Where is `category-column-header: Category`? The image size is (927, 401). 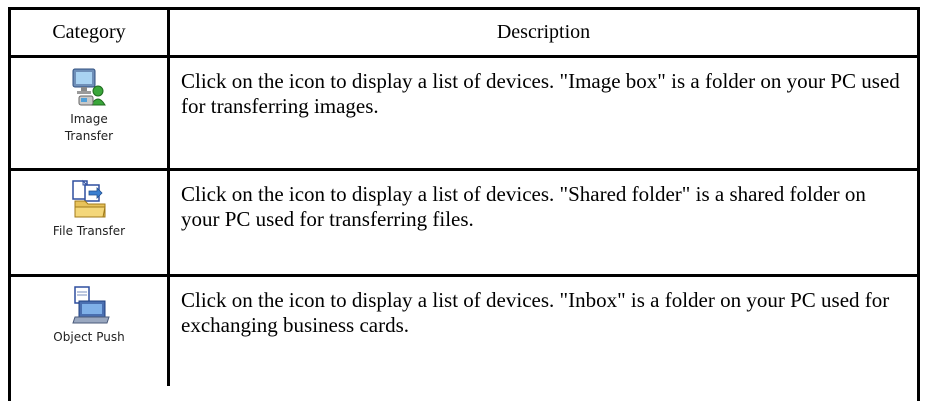 category-column-header: Category is located at coordinates (90, 34).